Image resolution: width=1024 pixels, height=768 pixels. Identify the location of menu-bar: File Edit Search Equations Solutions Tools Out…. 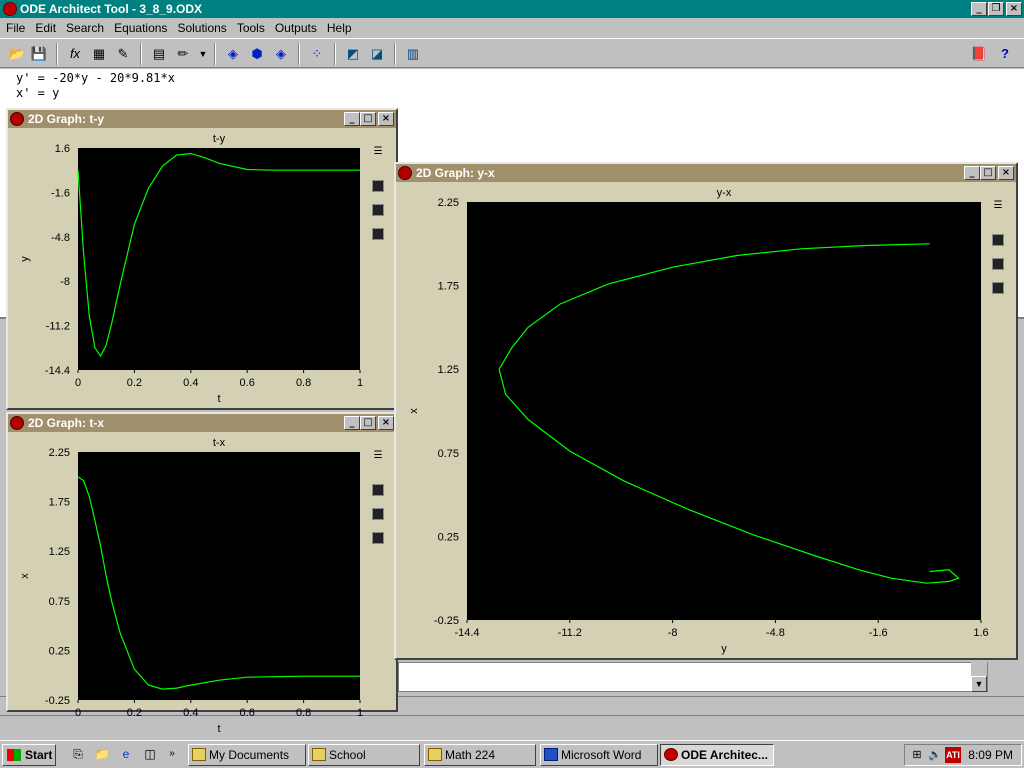
(512, 28).